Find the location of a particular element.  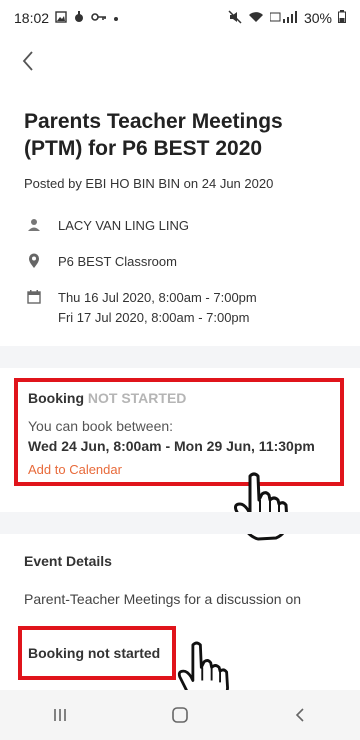

hand-pointer-icon is located at coordinates (264, 508).